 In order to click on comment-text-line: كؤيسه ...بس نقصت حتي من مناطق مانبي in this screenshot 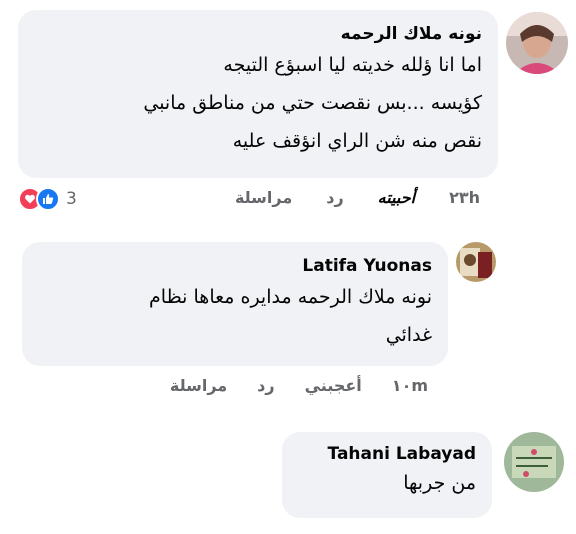, I will do `click(312, 103)`.